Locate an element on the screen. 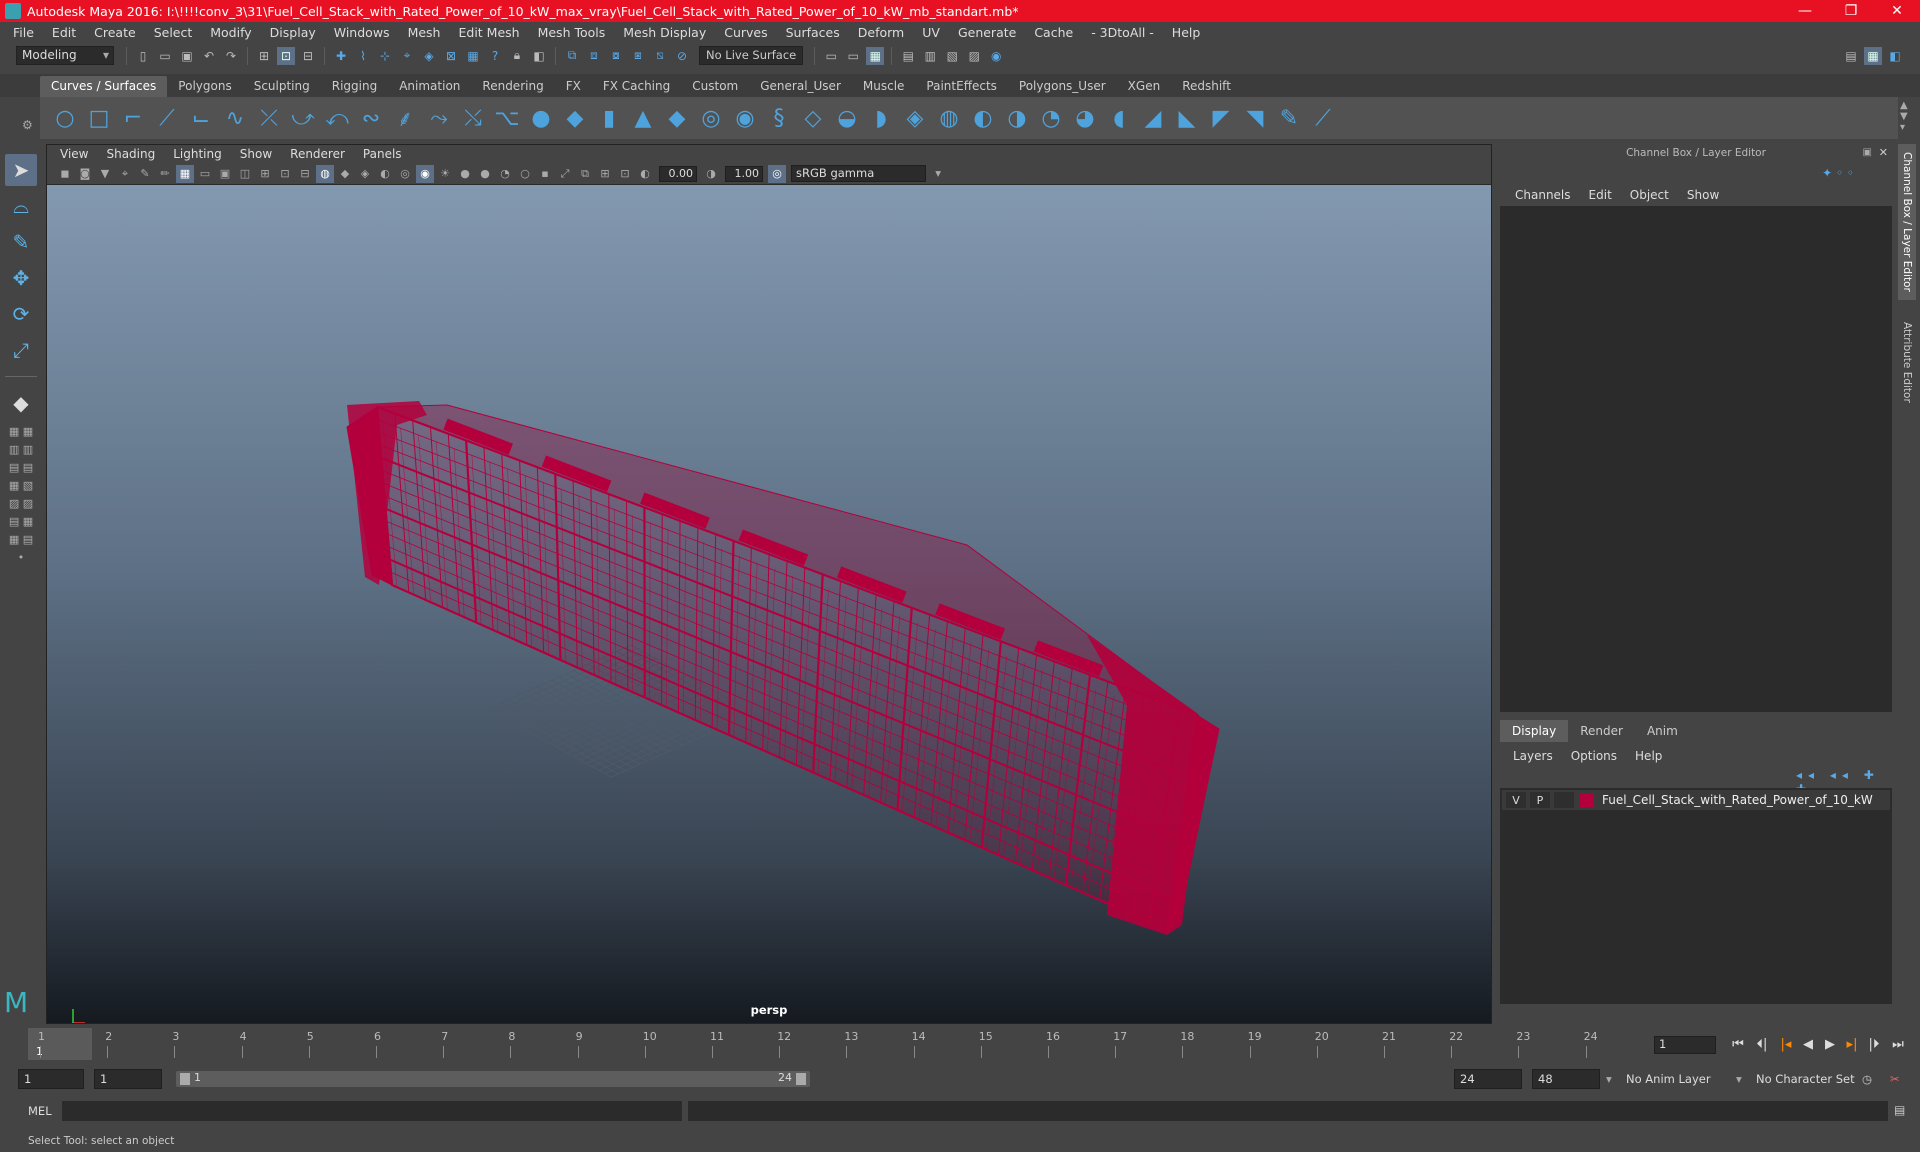 This screenshot has height=1152, width=1920. menu-mesh: Mesh is located at coordinates (424, 32).